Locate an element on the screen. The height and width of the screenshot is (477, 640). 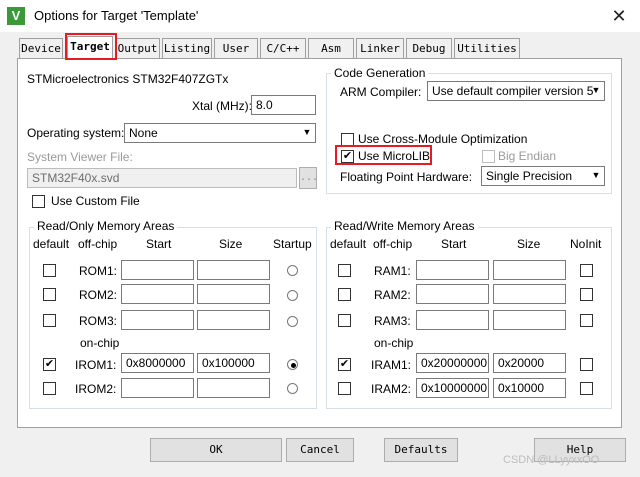
rom3-label: ROM3: is located at coordinates (98, 321).